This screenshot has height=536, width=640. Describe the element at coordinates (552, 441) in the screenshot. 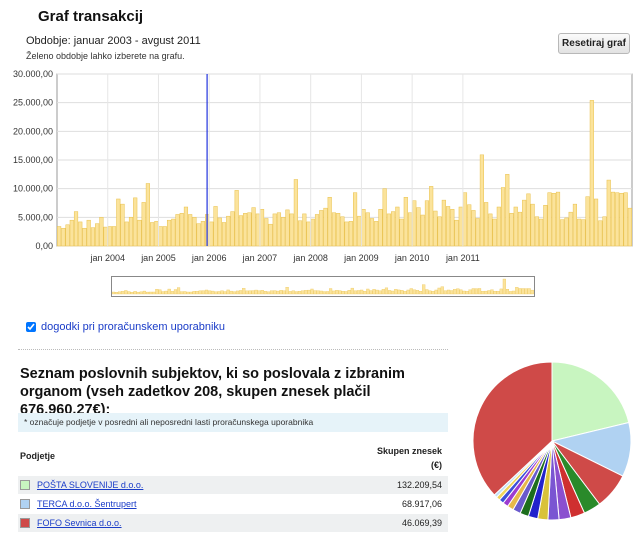

I see `companies-pie-chart` at that location.